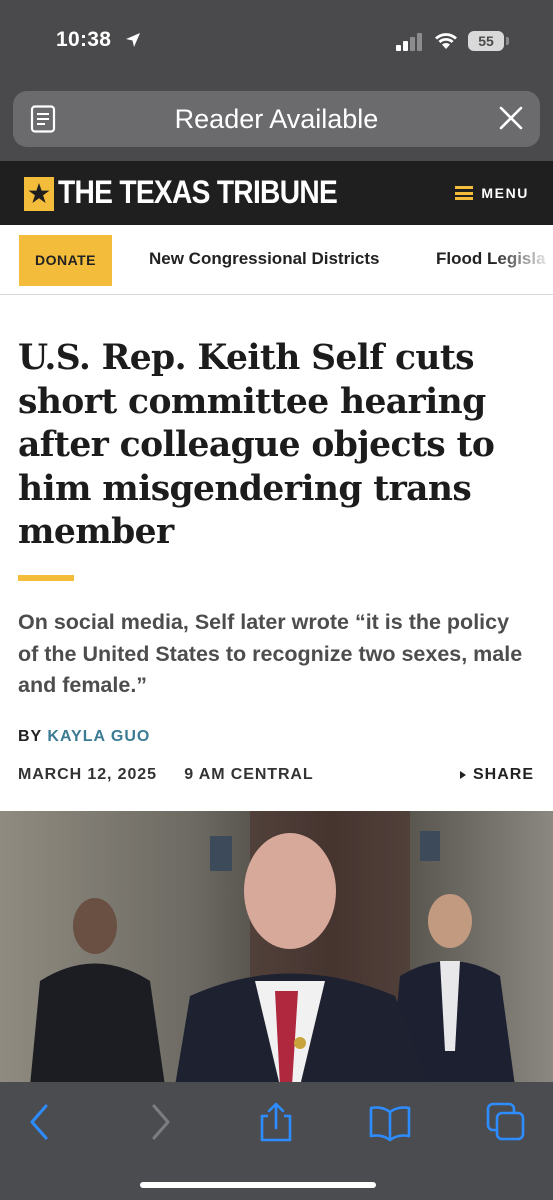 This screenshot has height=1200, width=553. What do you see at coordinates (46, 578) in the screenshot?
I see `accent-rule` at bounding box center [46, 578].